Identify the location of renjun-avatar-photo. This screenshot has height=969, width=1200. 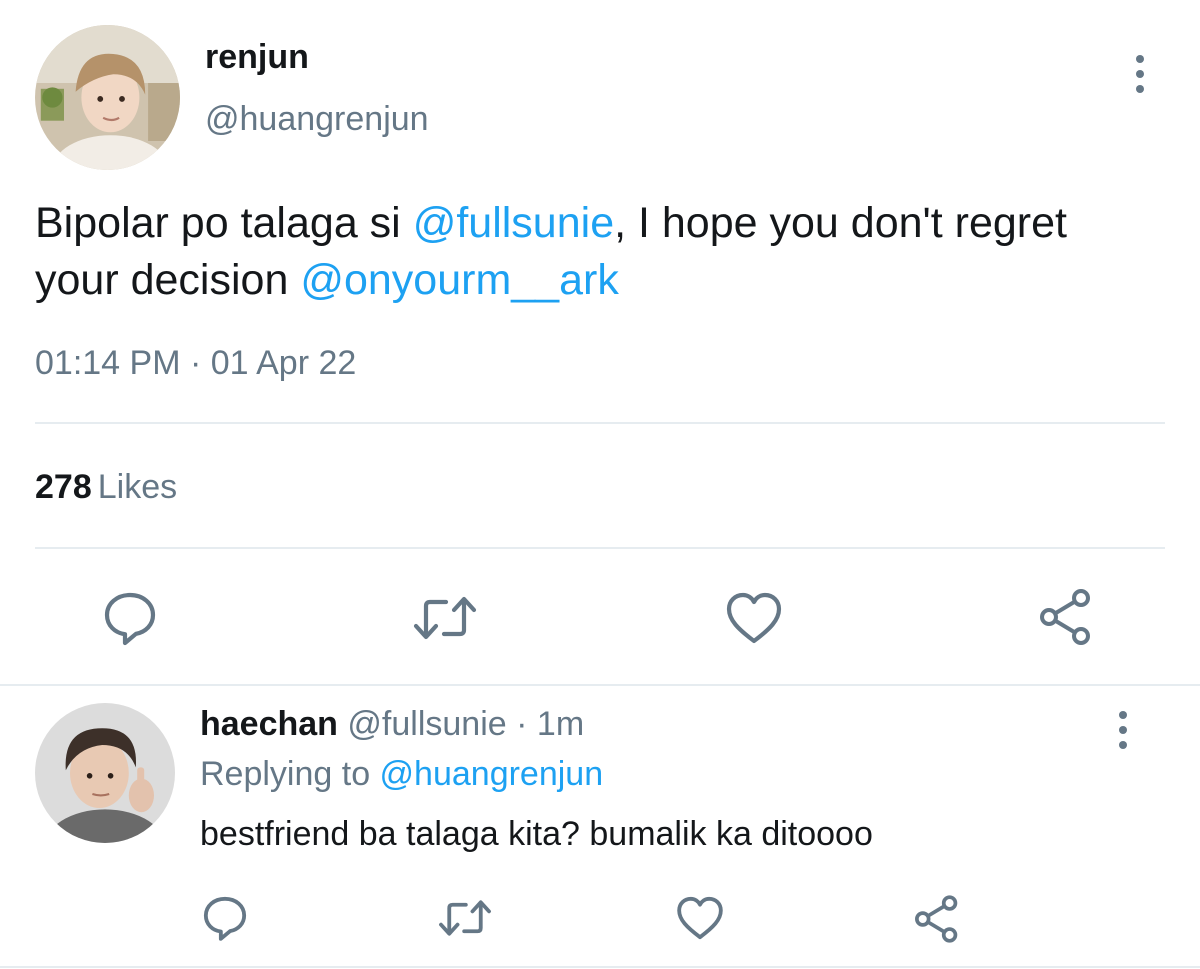
(107, 97).